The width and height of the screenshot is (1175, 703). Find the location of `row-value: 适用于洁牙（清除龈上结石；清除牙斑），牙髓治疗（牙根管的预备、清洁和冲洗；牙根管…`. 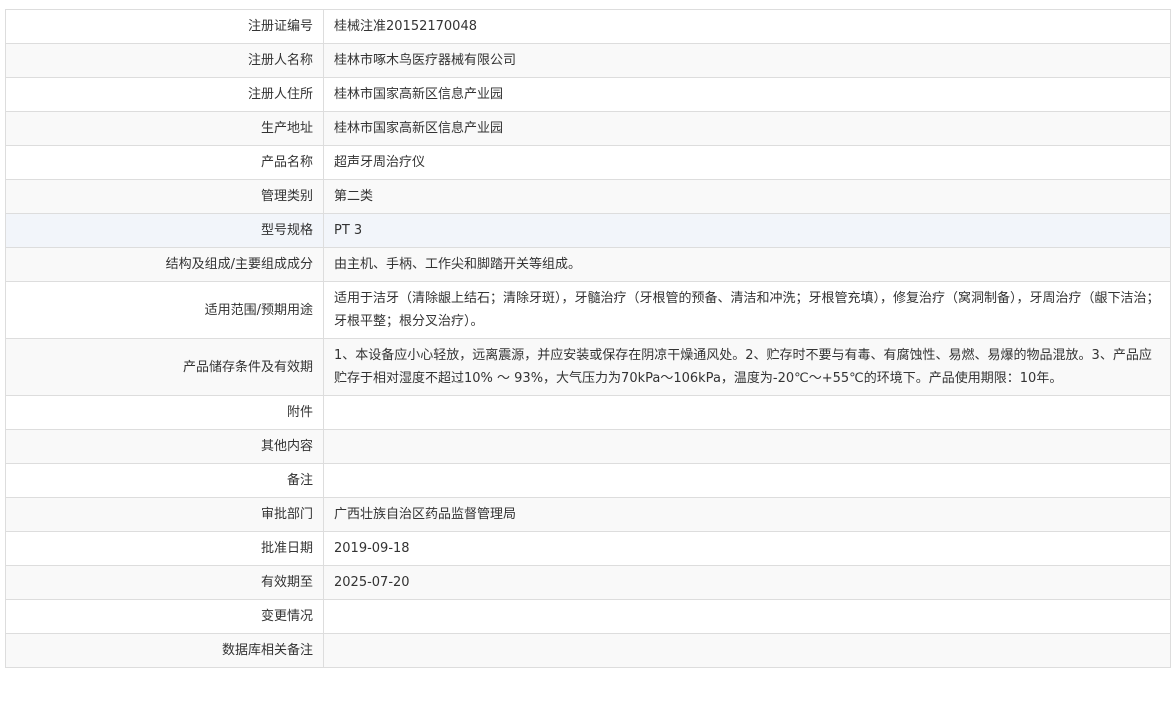

row-value: 适用于洁牙（清除龈上结石；清除牙斑），牙髓治疗（牙根管的预备、清洁和冲洗；牙根管… is located at coordinates (747, 310).